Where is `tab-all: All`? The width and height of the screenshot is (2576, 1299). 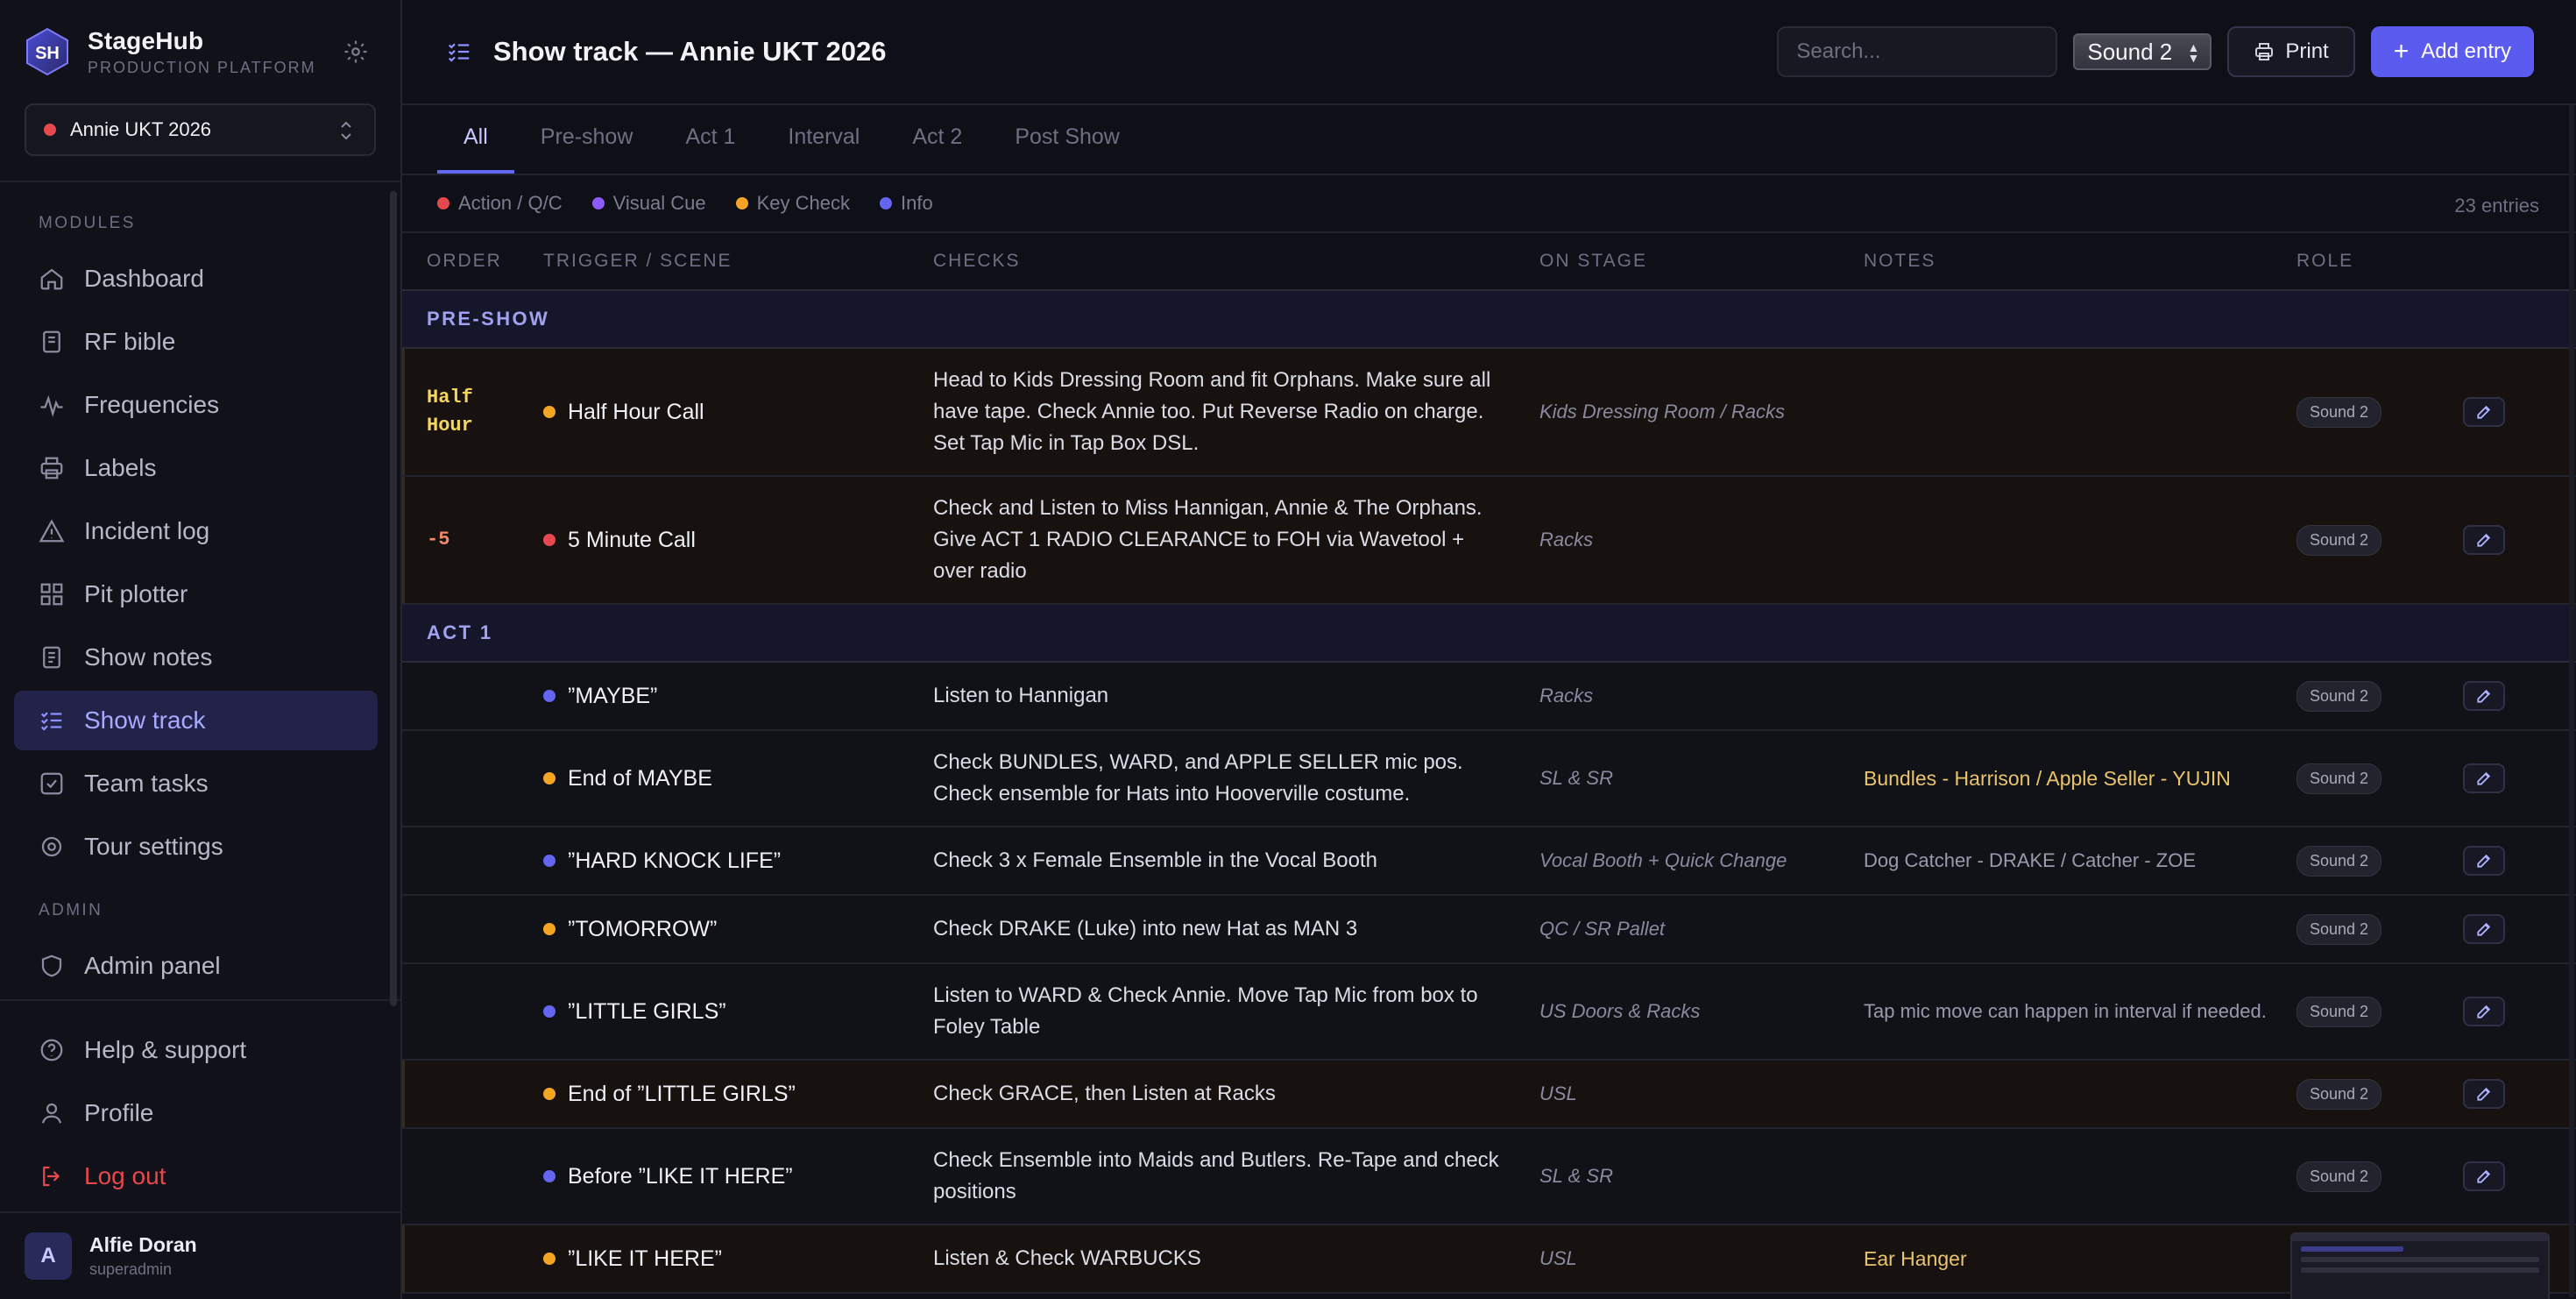 tab-all: All is located at coordinates (475, 138).